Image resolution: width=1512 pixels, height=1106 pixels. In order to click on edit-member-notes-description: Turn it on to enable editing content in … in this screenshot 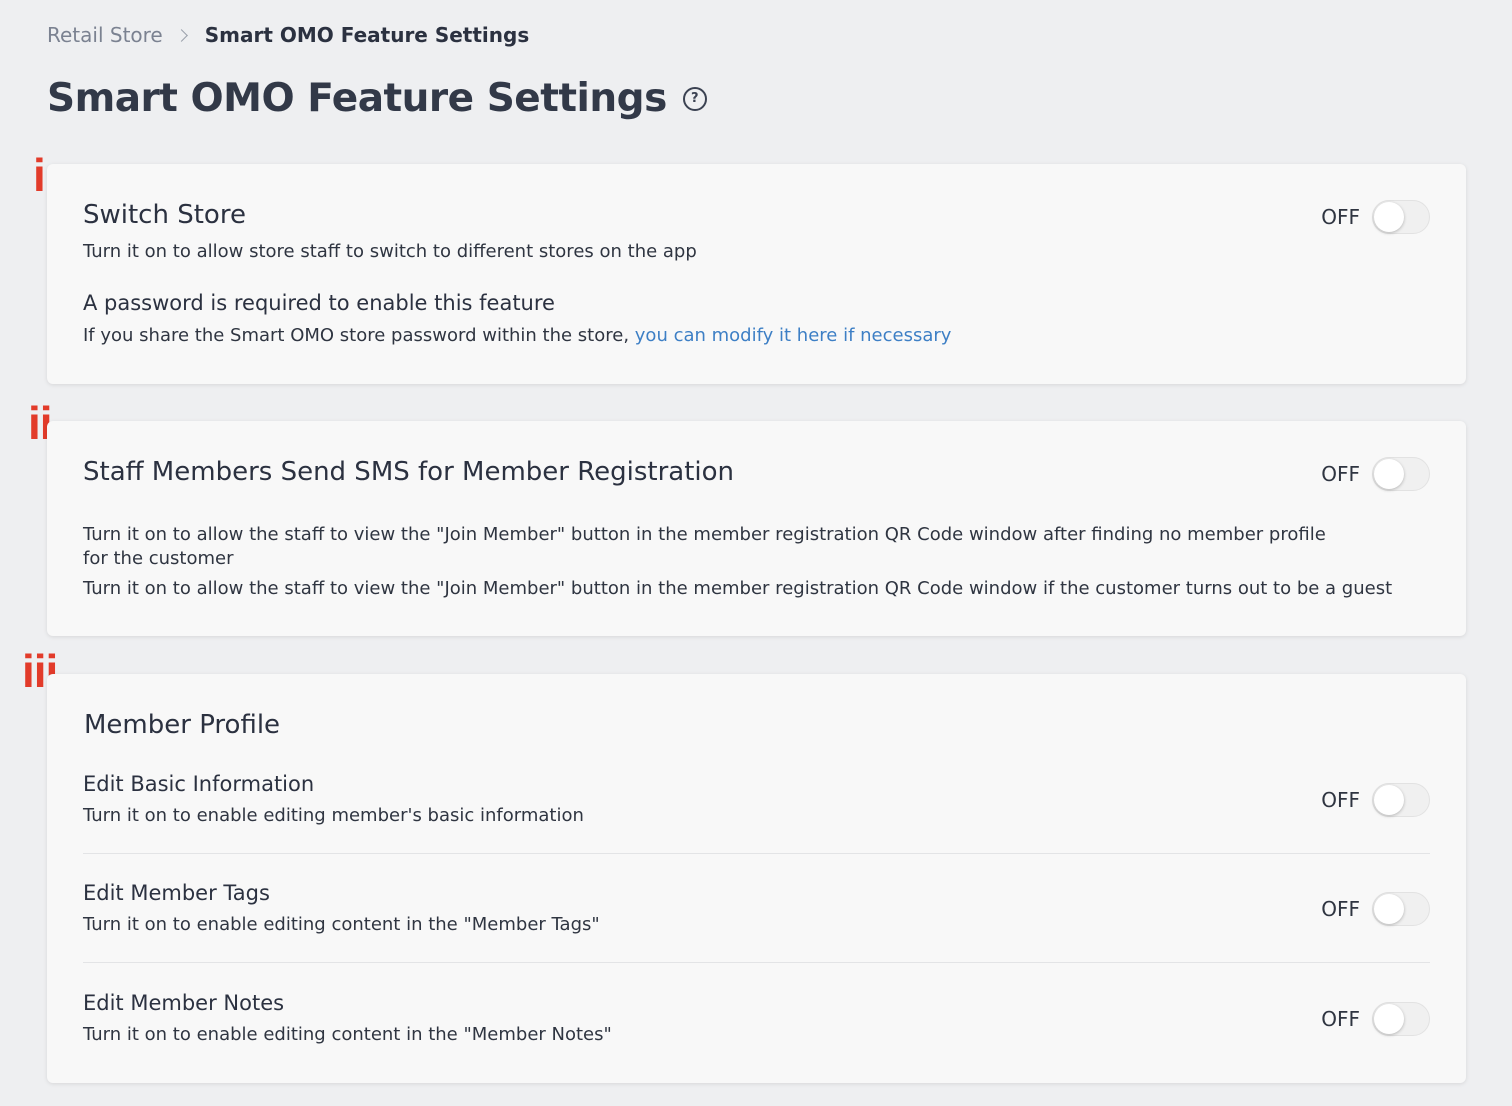, I will do `click(347, 1034)`.